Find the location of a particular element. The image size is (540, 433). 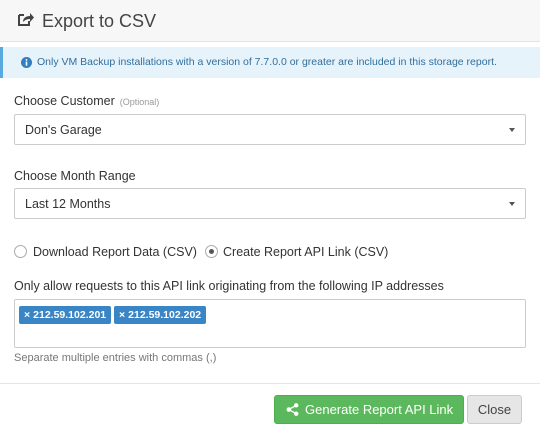

ip-tag: × 212.59.102.202 is located at coordinates (160, 315).